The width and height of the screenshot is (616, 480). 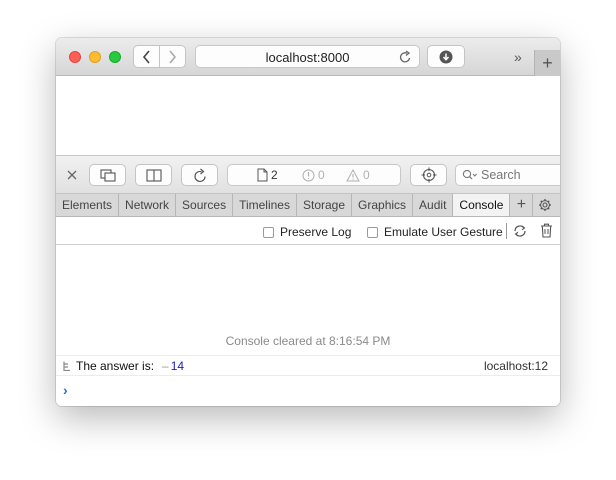 I want to click on errors-count: 0, so click(x=313, y=175).